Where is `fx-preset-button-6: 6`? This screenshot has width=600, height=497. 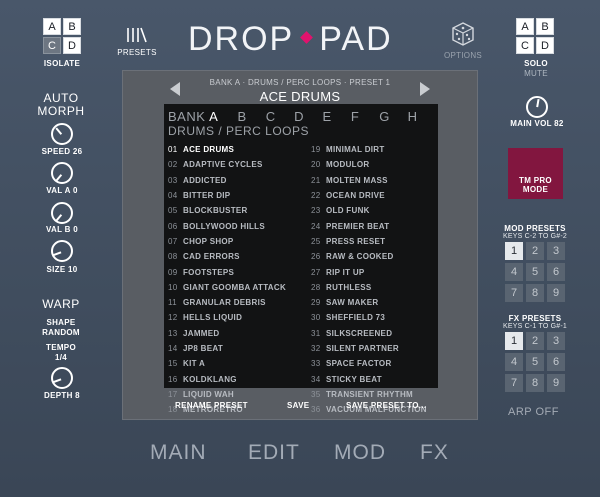
fx-preset-button-6: 6 is located at coordinates (556, 362).